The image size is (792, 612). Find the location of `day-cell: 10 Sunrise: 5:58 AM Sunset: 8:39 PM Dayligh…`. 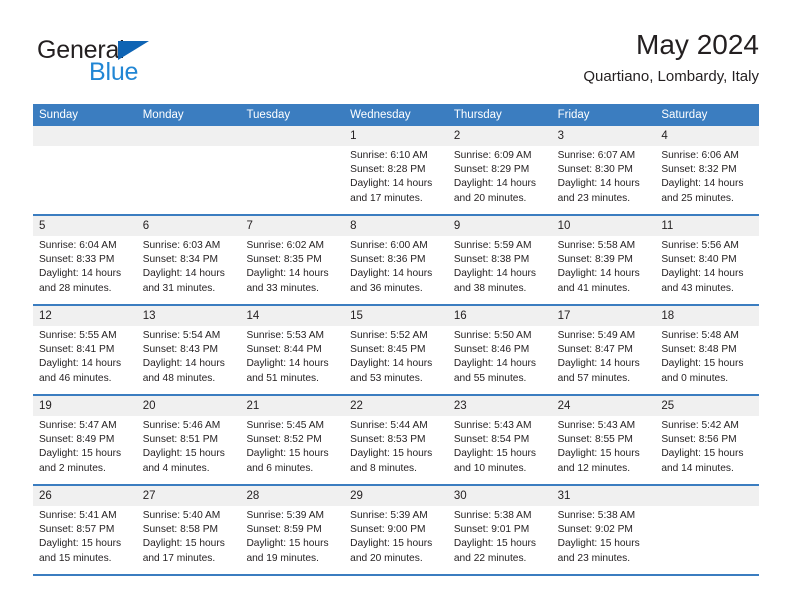

day-cell: 10 Sunrise: 5:58 AM Sunset: 8:39 PM Dayligh… is located at coordinates (603, 260).